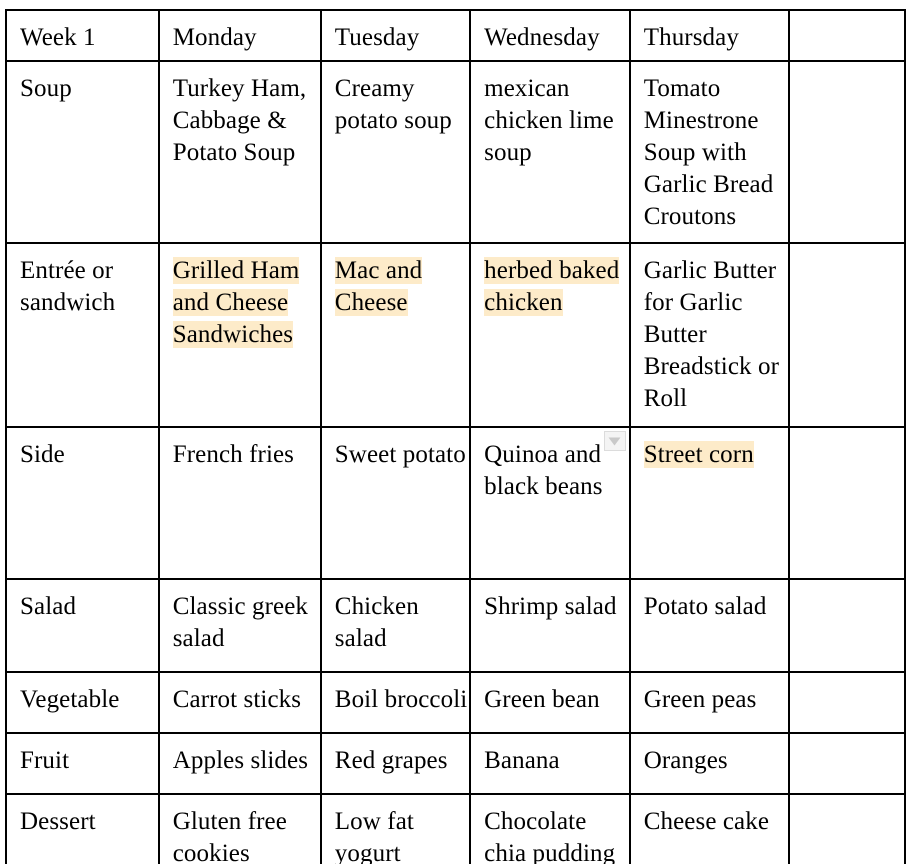 Image resolution: width=906 pixels, height=864 pixels. What do you see at coordinates (709, 828) in the screenshot?
I see `cell-dessert-thursday: Cheese cake` at bounding box center [709, 828].